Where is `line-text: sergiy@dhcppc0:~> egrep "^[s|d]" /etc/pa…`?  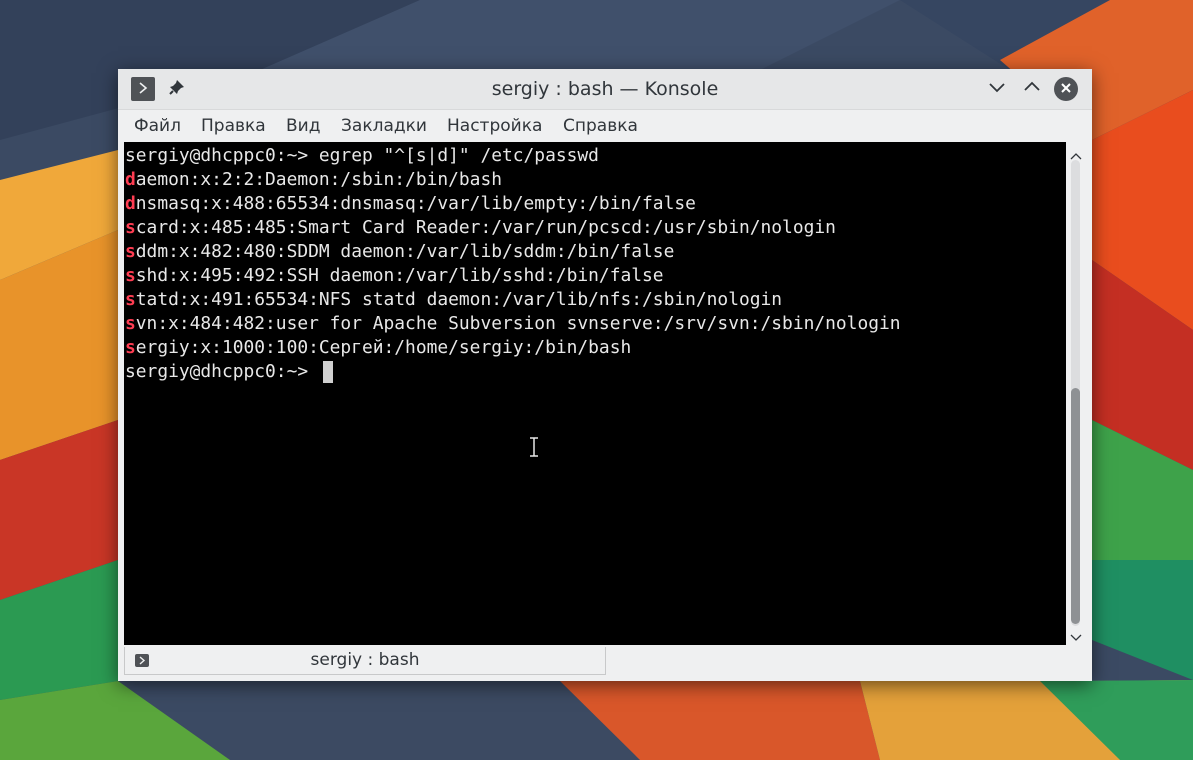
line-text: sergiy@dhcppc0:~> egrep "^[s|d]" /etc/pa… is located at coordinates (362, 155).